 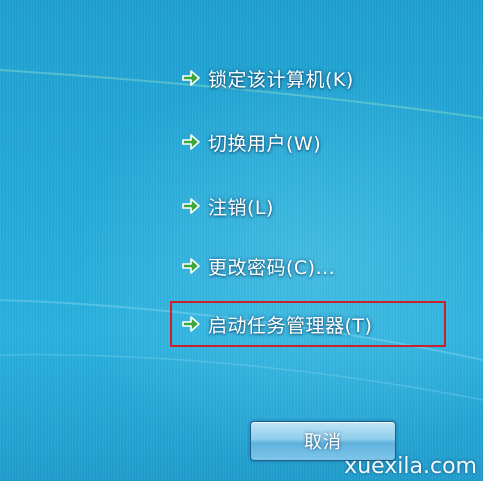 I want to click on menu-item-start-task-manager: 启动任务管理器(T), so click(x=276, y=324).